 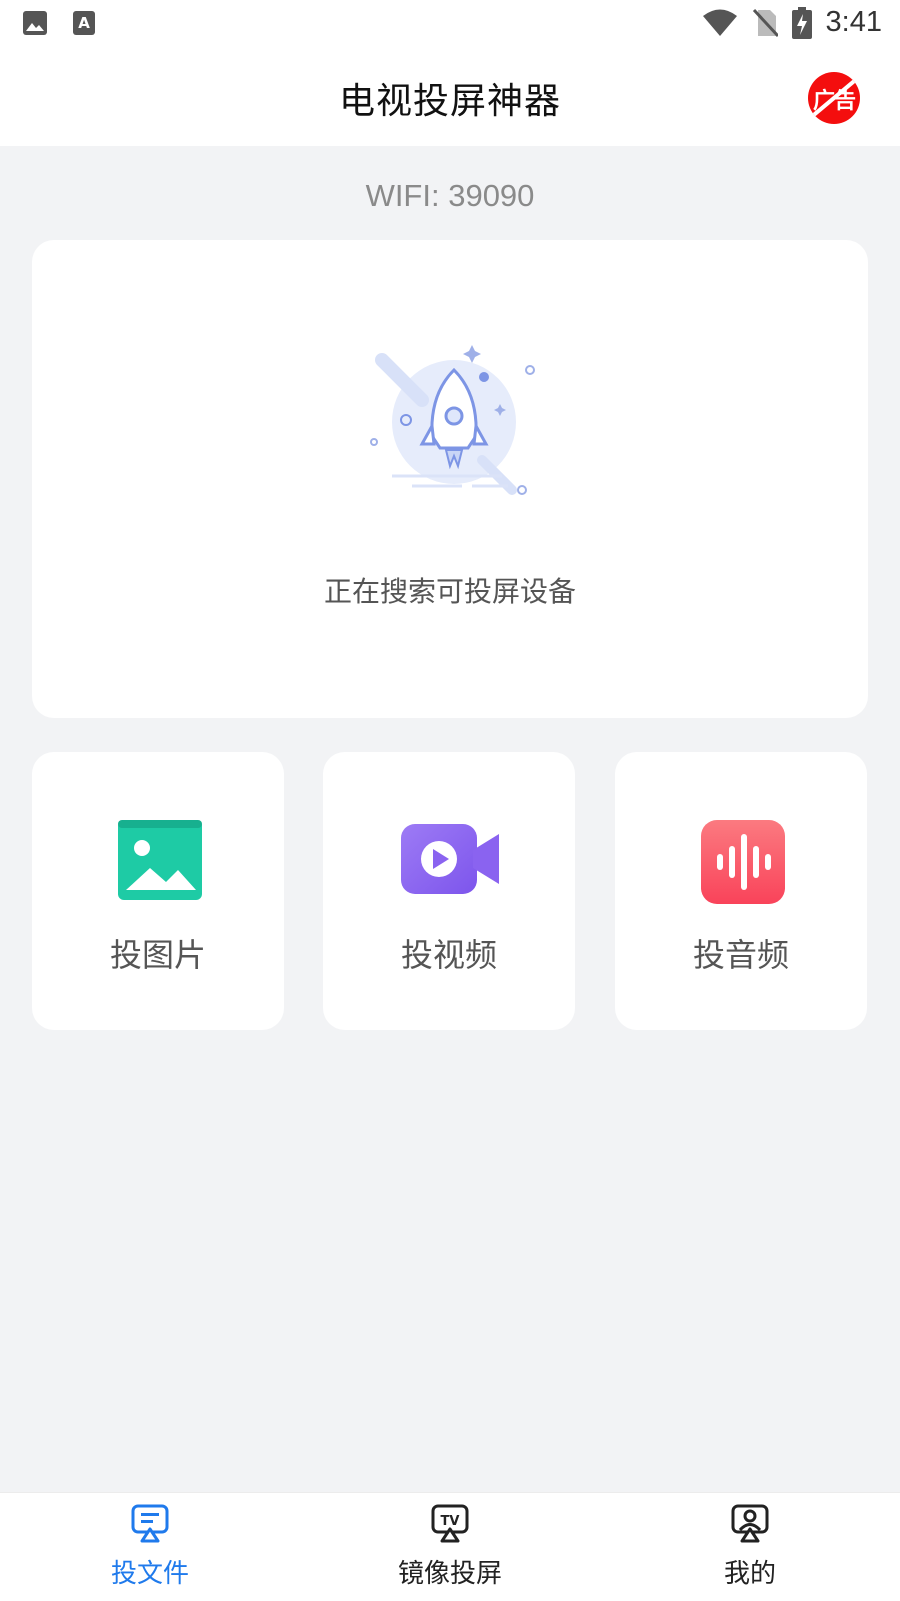 What do you see at coordinates (449, 101) in the screenshot?
I see `page-title: 电视投屏神器` at bounding box center [449, 101].